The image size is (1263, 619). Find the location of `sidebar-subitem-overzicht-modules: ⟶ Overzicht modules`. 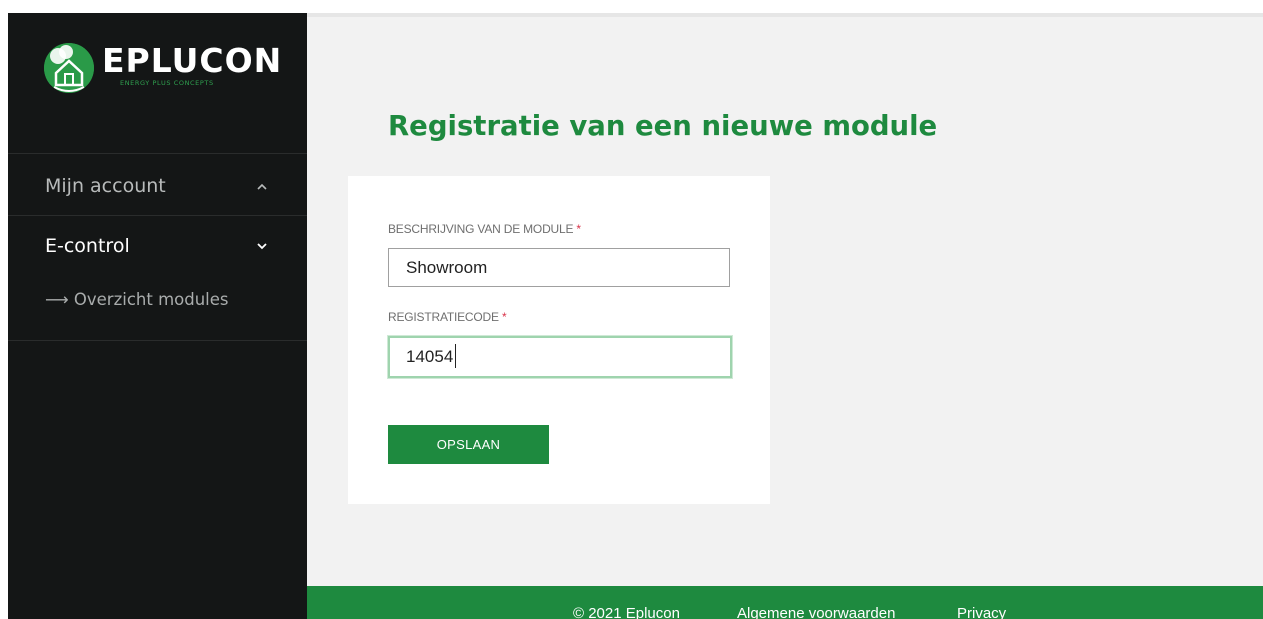

sidebar-subitem-overzicht-modules: ⟶ Overzicht modules is located at coordinates (137, 299).